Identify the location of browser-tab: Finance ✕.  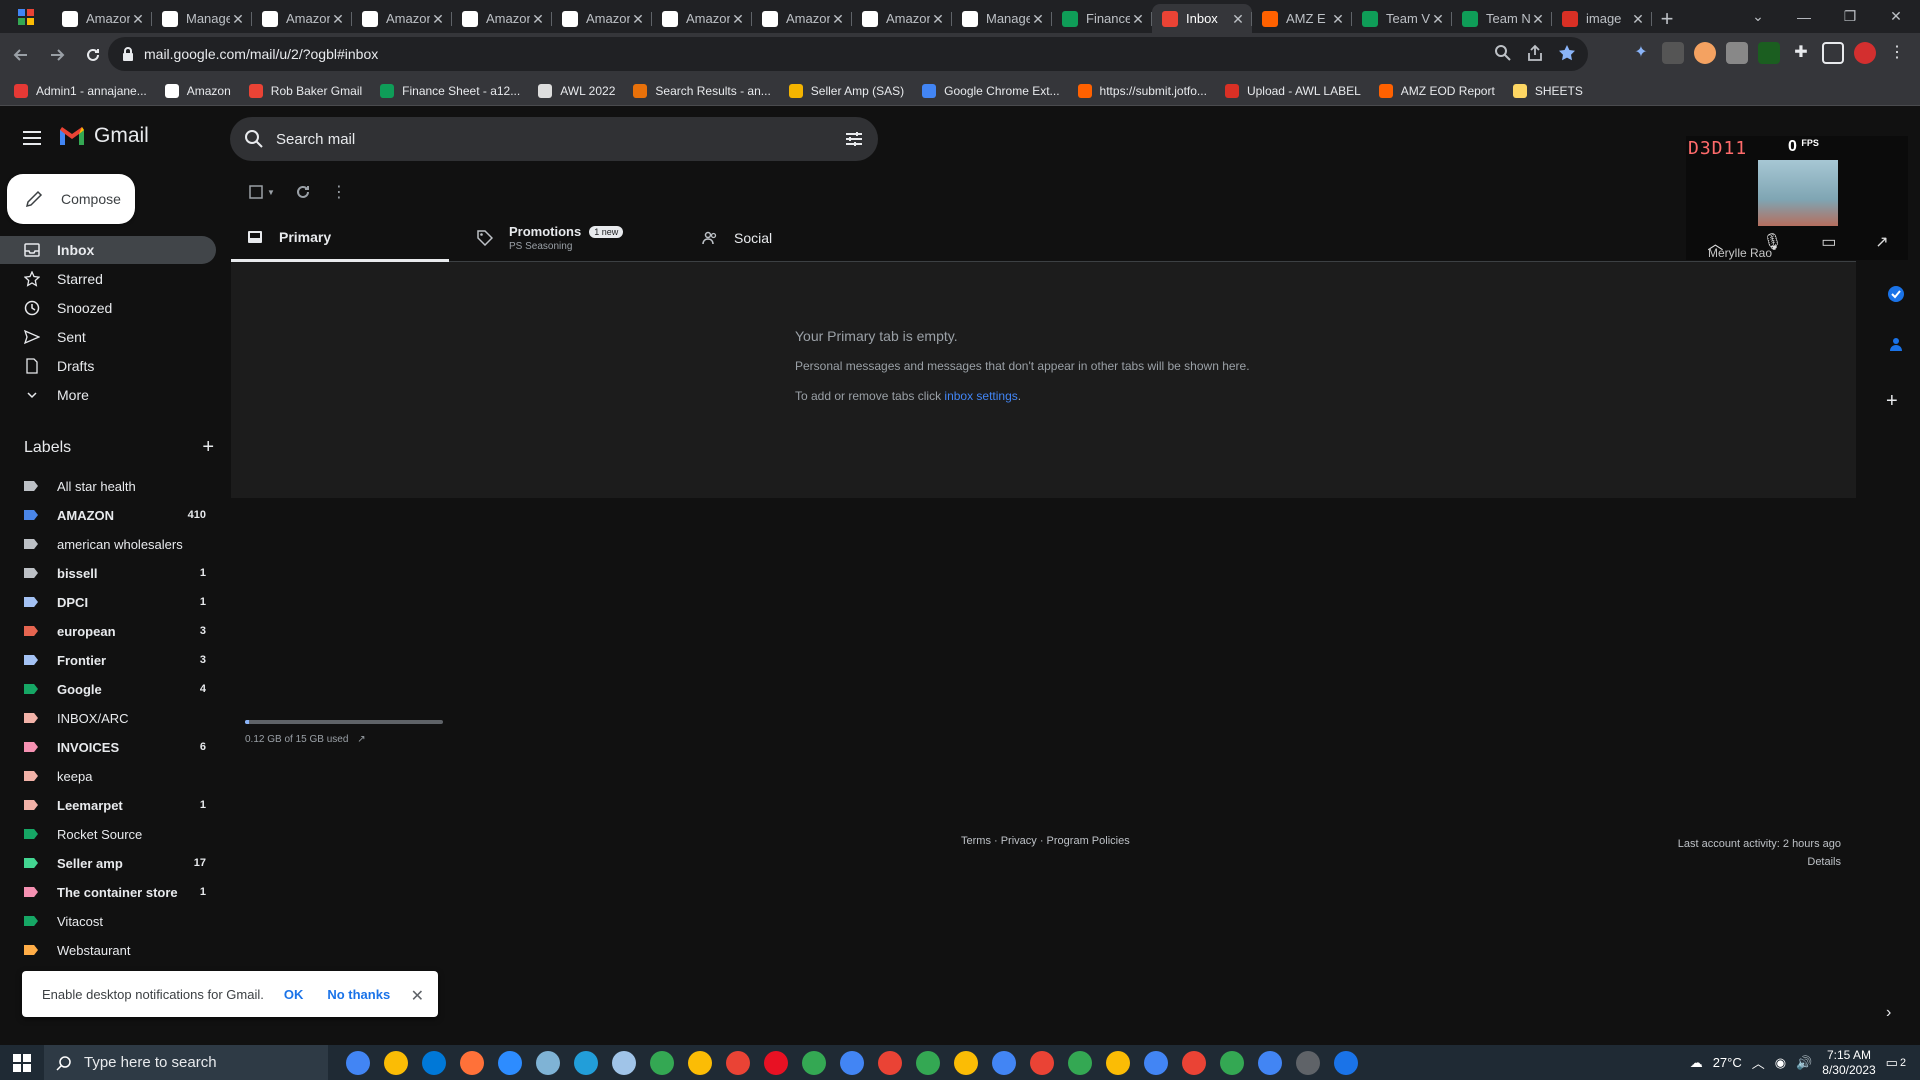
(1102, 18).